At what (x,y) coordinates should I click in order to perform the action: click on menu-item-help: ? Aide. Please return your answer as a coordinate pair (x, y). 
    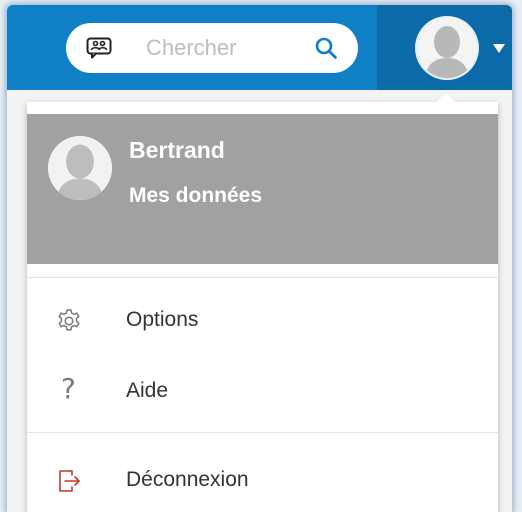
    Looking at the image, I should click on (262, 392).